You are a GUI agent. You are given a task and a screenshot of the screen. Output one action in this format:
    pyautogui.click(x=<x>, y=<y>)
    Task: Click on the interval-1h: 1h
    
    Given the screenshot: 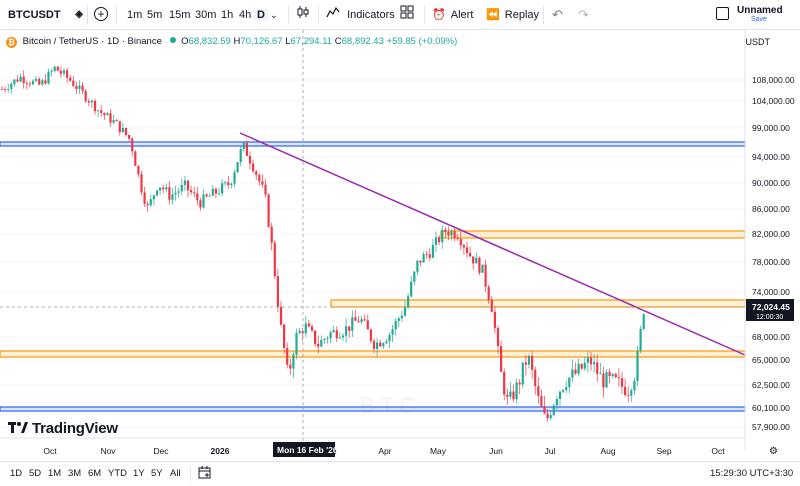 What is the action you would take?
    pyautogui.click(x=227, y=15)
    